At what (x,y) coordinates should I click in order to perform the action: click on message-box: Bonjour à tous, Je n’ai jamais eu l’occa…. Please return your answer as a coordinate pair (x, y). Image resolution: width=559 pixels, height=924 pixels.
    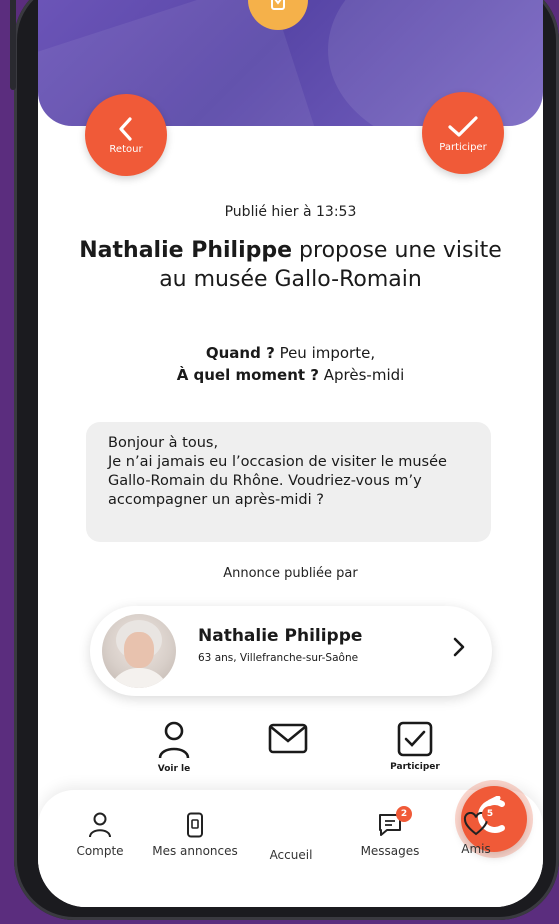
    Looking at the image, I should click on (288, 482).